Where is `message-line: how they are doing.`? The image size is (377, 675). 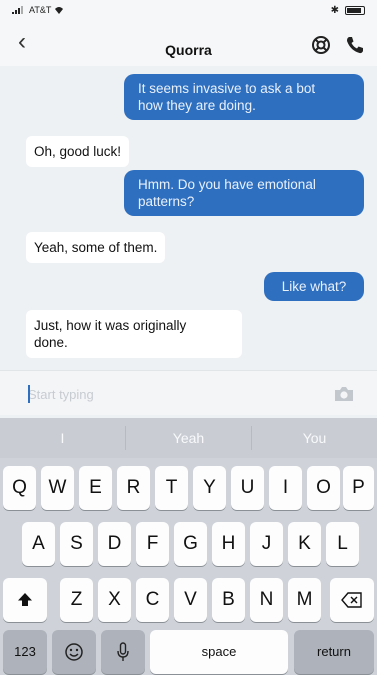 message-line: how they are doing. is located at coordinates (197, 105).